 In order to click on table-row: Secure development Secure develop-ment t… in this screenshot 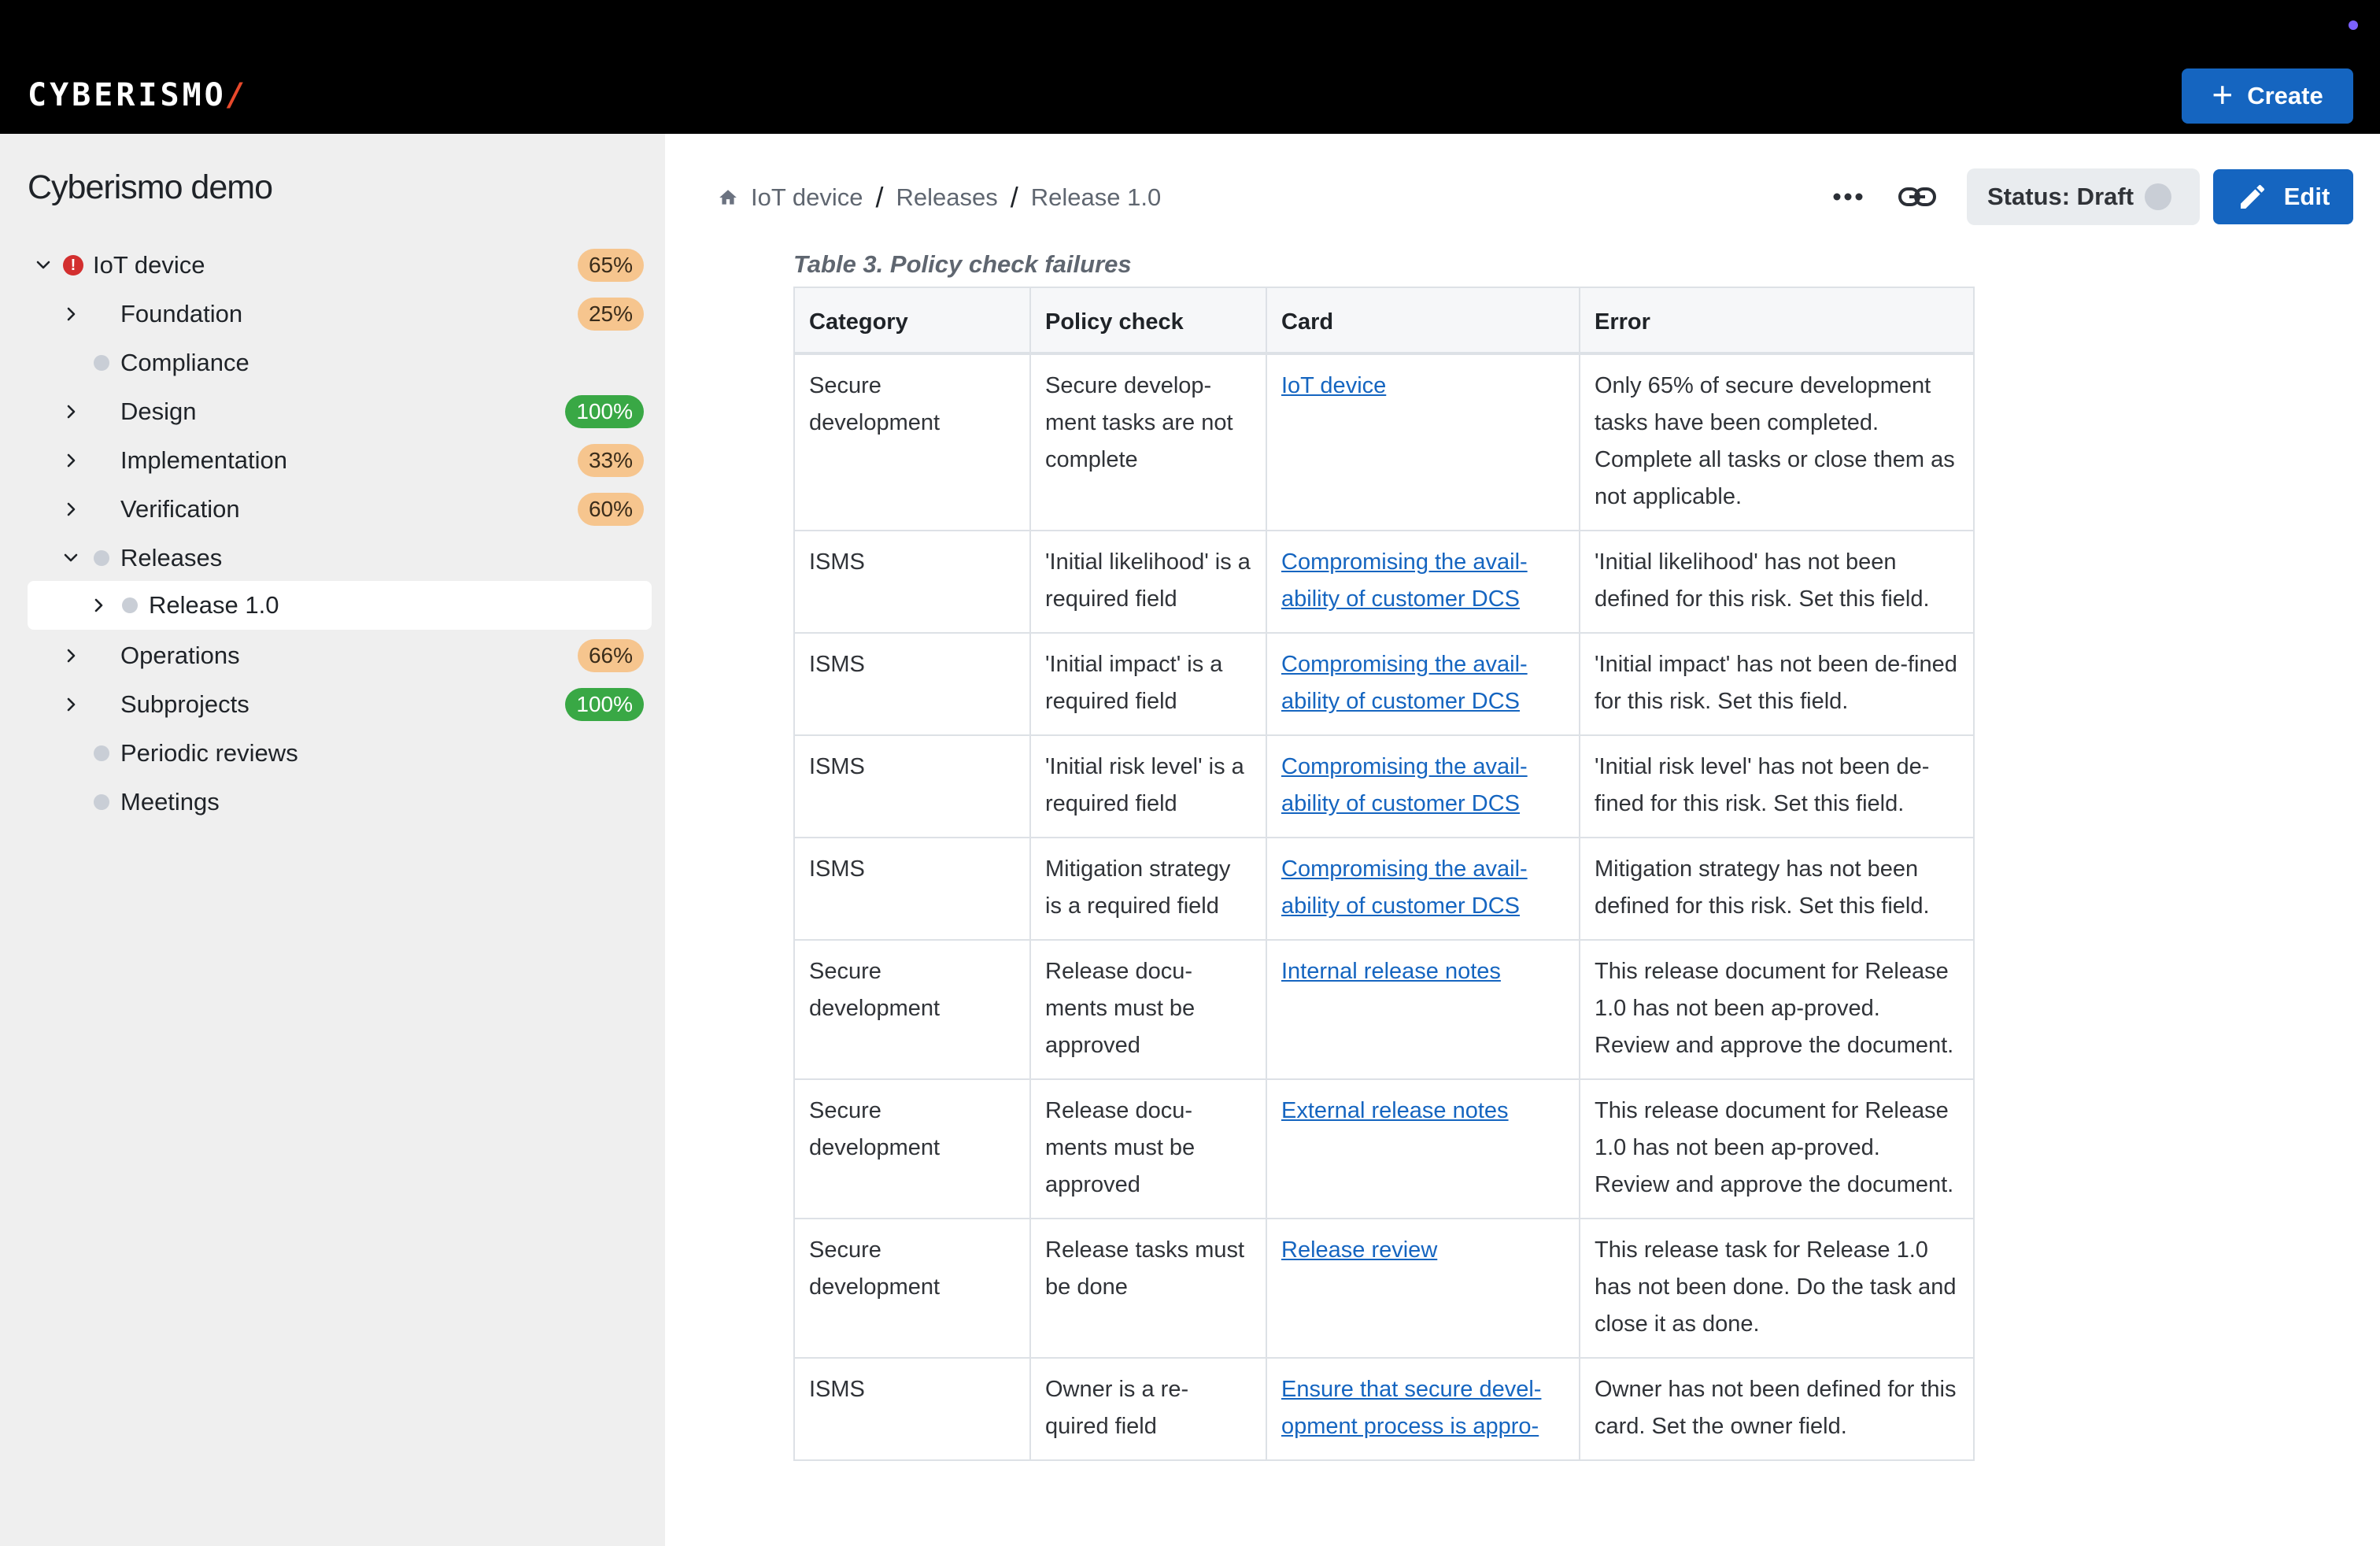, I will do `click(1384, 442)`.